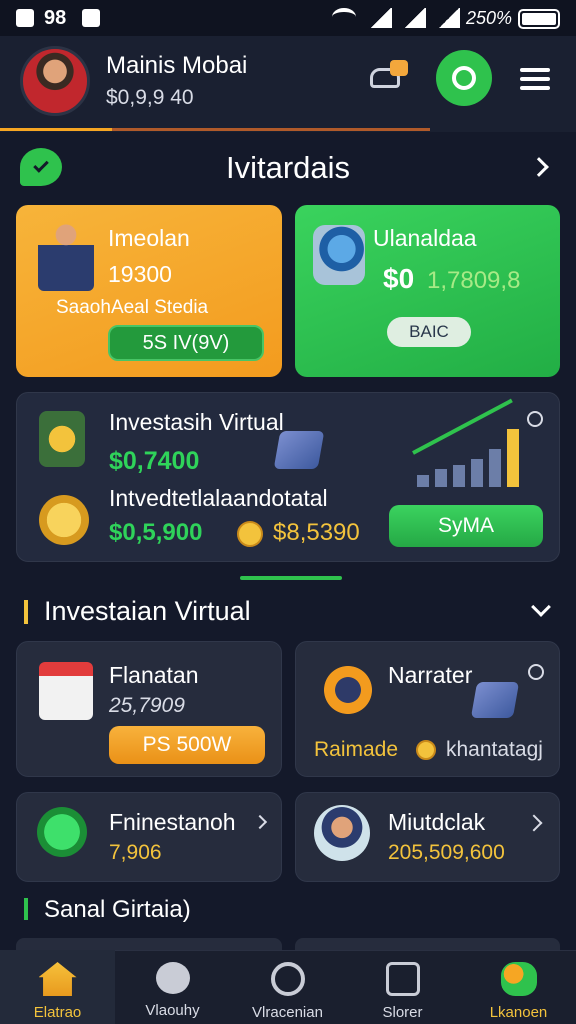 The image size is (576, 1024). Describe the element at coordinates (91, 18) in the screenshot. I see `notification-icon` at that location.